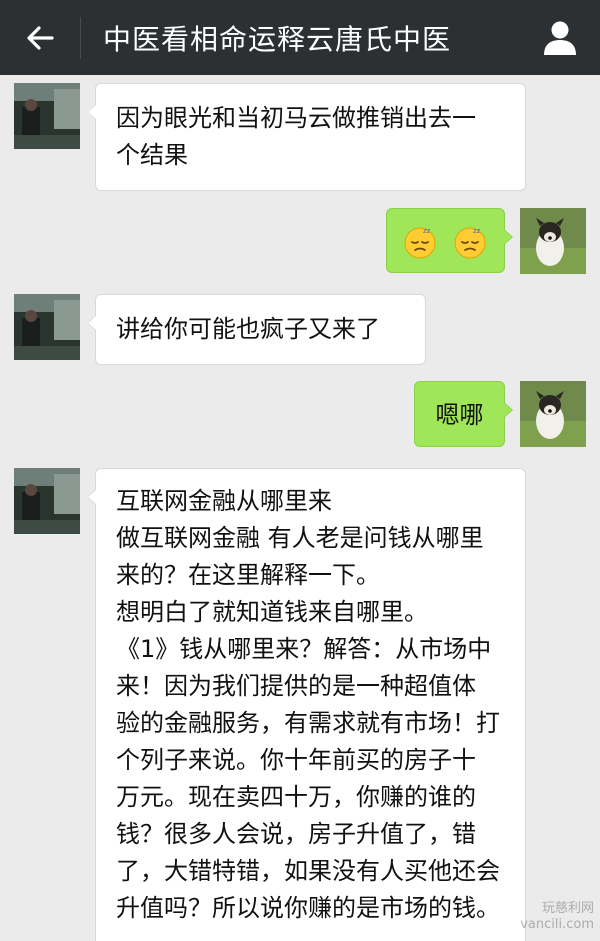 The width and height of the screenshot is (600, 941). What do you see at coordinates (224, 501) in the screenshot?
I see `message-text-line: 互联网金融从哪里来` at bounding box center [224, 501].